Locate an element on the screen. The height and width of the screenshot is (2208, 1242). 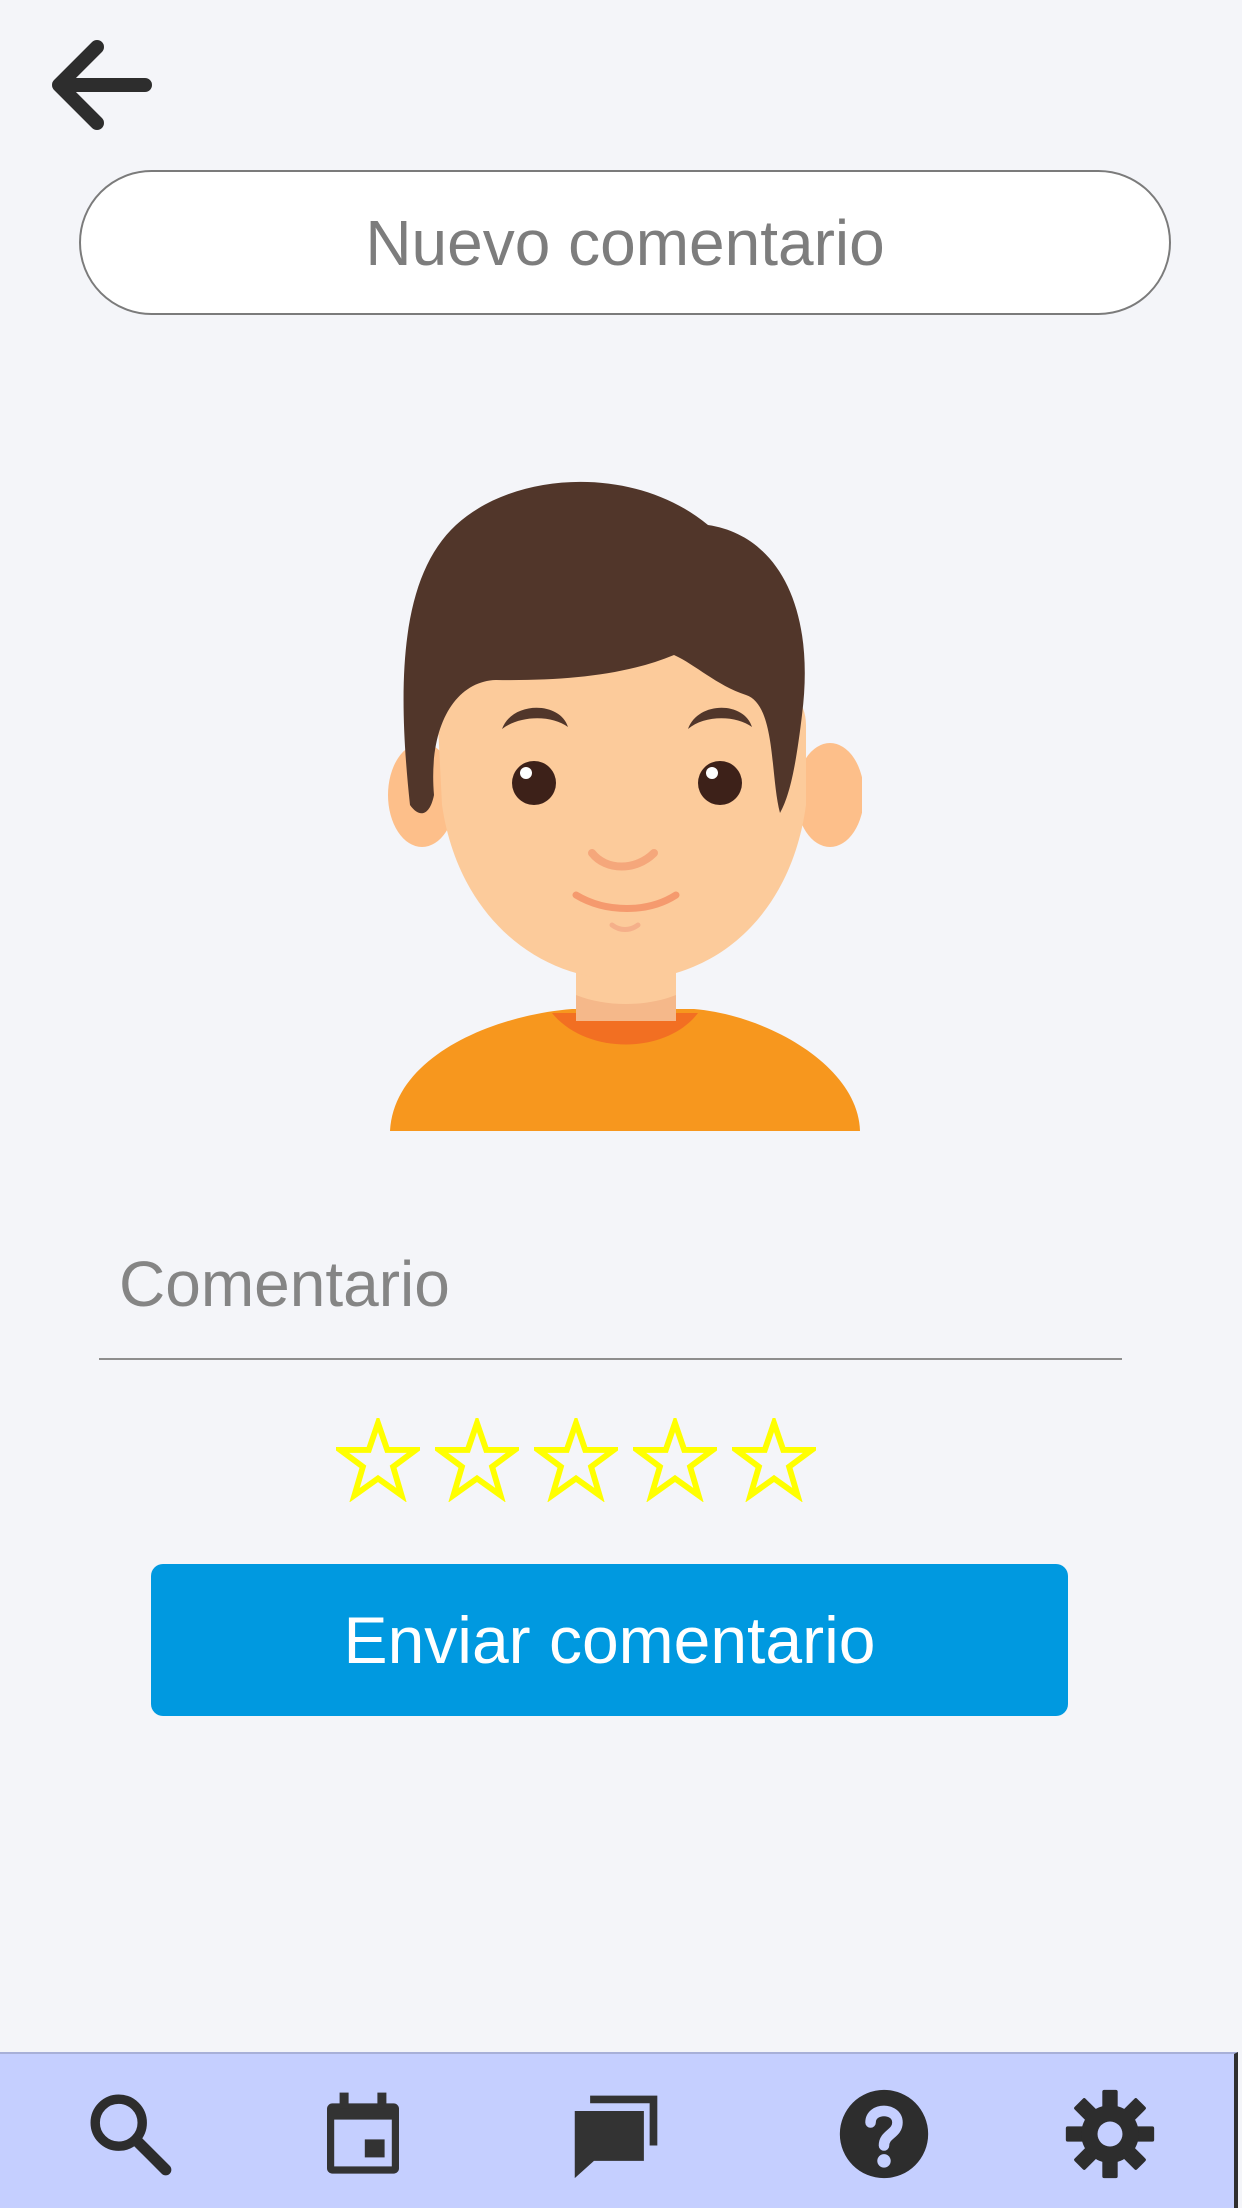
send-comment-button: Enviar comentario is located at coordinates (609, 1640).